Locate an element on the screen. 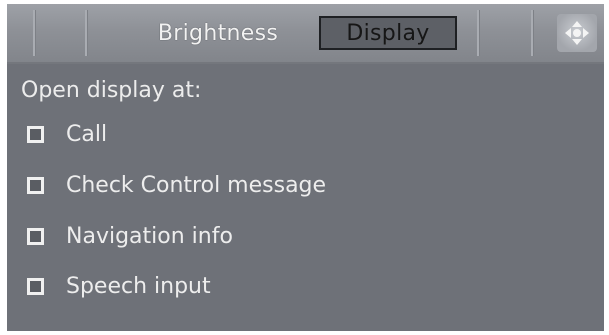  option-label: Speech input is located at coordinates (138, 286).